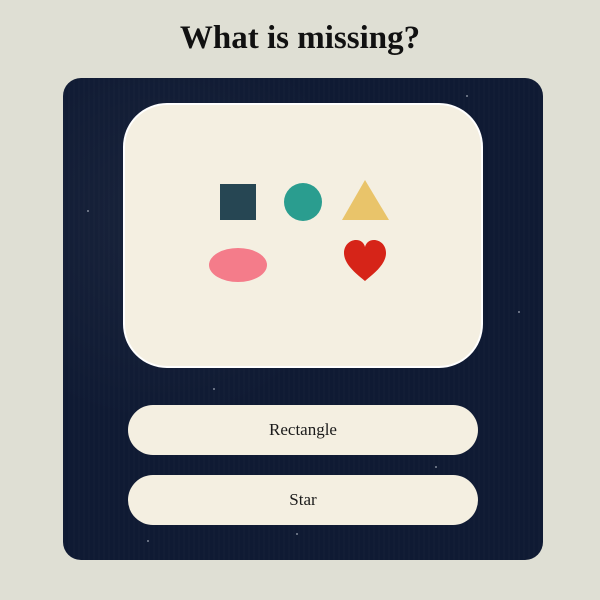 The height and width of the screenshot is (600, 600). What do you see at coordinates (365, 200) in the screenshot?
I see `triangle-shape` at bounding box center [365, 200].